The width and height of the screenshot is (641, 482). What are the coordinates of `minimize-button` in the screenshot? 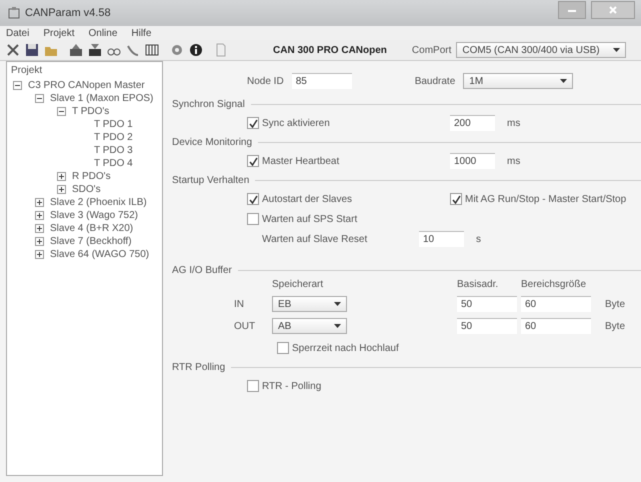 It's located at (572, 10).